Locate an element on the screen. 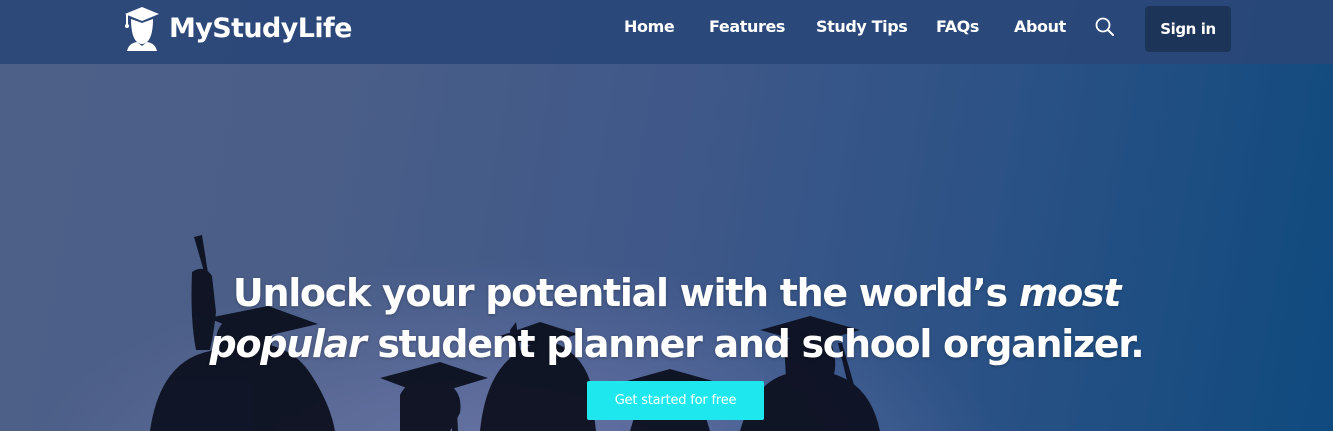 This screenshot has width=1333, height=431. nav-about: About is located at coordinates (1040, 26).